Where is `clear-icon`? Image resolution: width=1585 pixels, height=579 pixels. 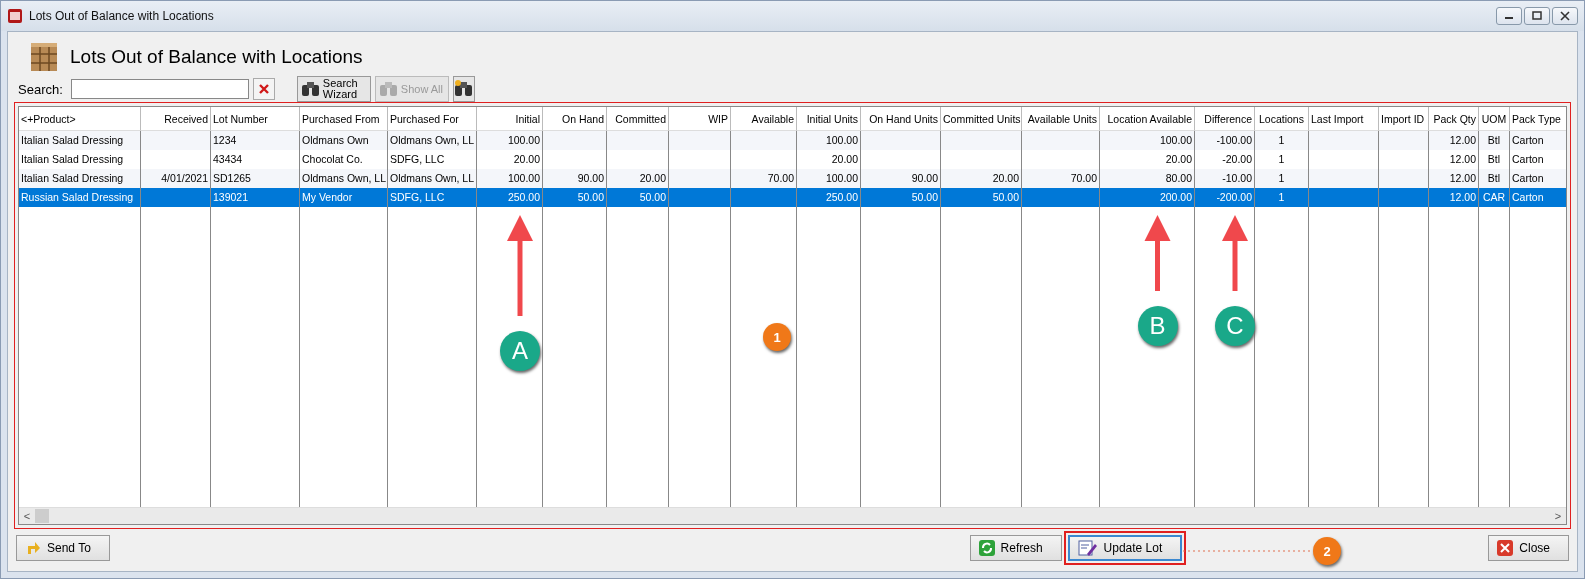
clear-icon is located at coordinates (263, 89).